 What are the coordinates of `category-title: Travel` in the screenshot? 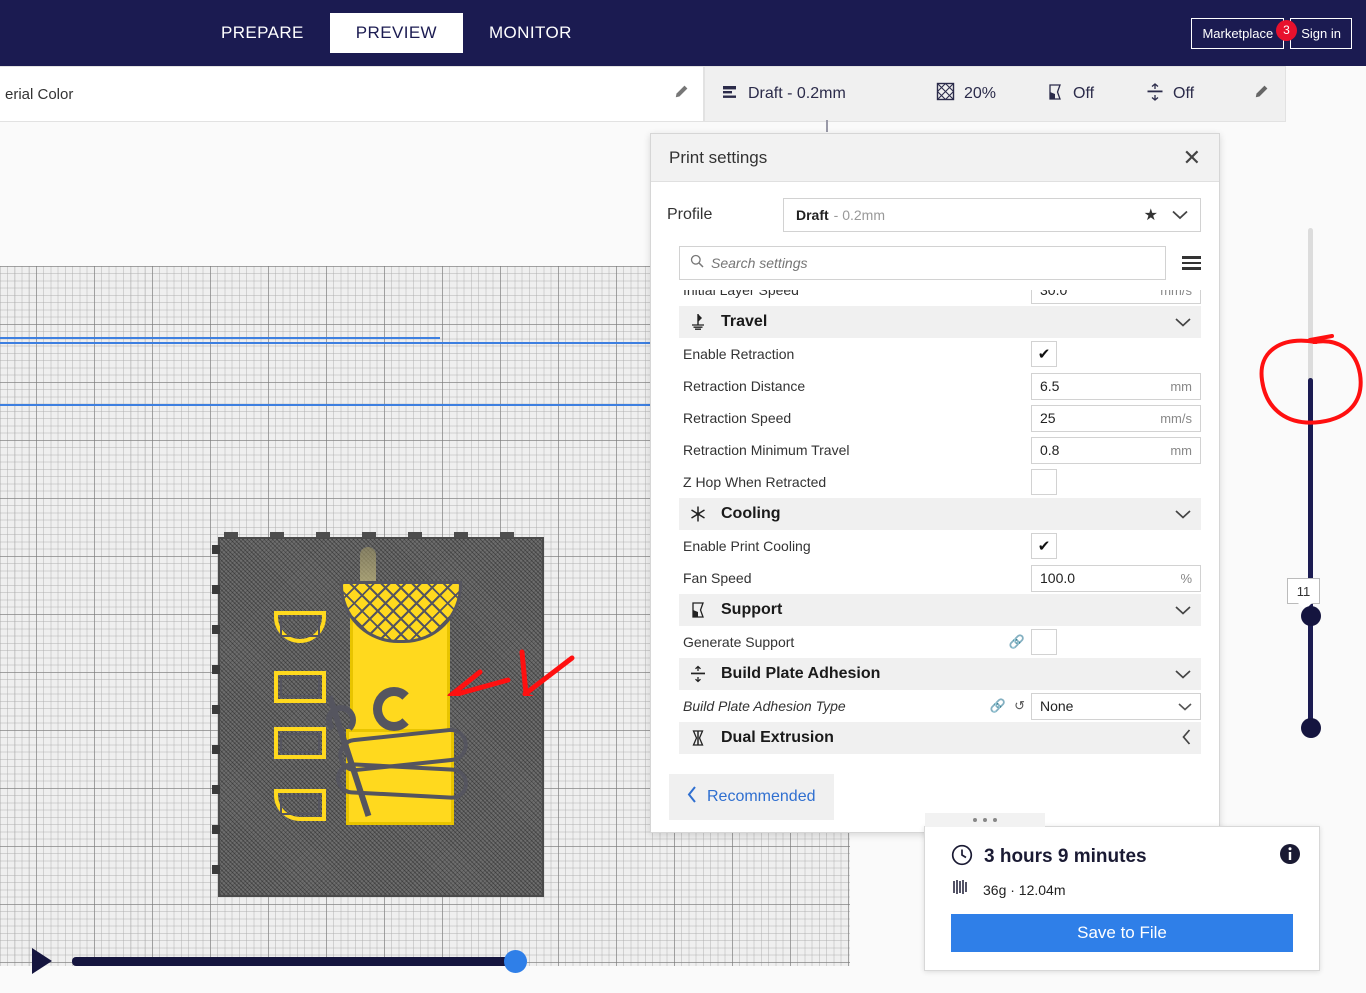 It's located at (744, 321).